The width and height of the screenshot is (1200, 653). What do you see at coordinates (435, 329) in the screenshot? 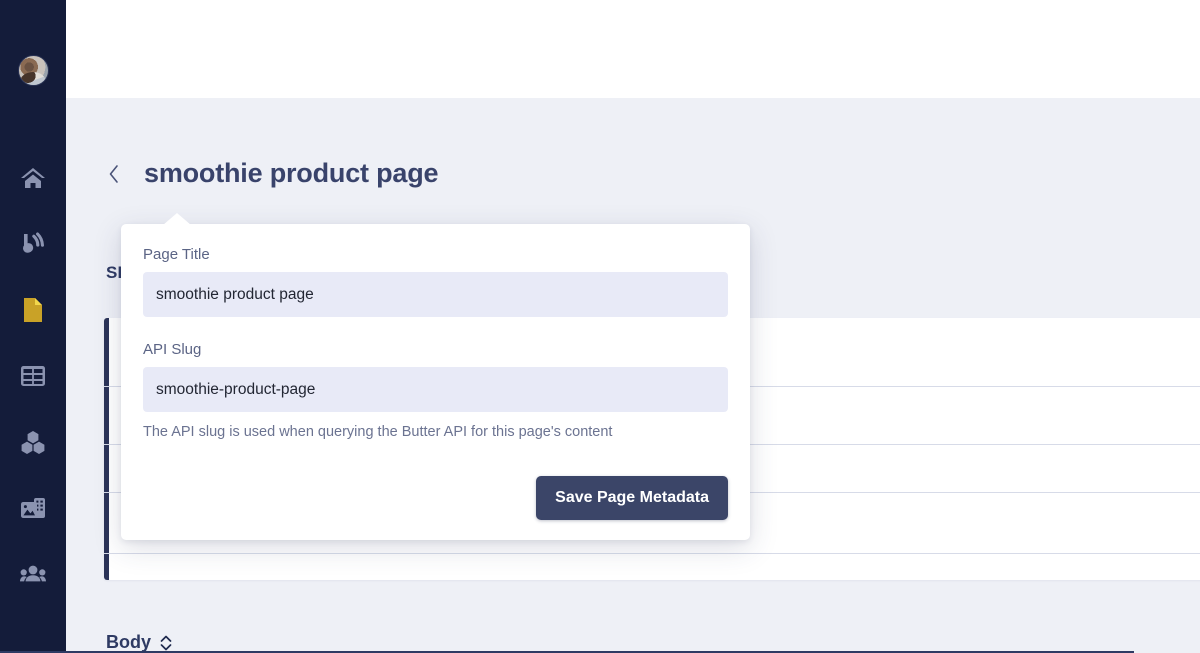
I see `field-spacer` at bounding box center [435, 329].